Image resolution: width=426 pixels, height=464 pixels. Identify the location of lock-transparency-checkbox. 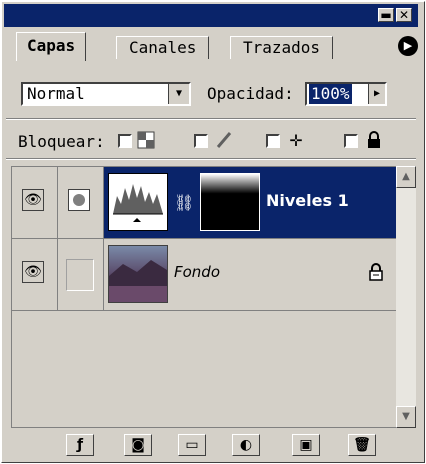
(125, 141).